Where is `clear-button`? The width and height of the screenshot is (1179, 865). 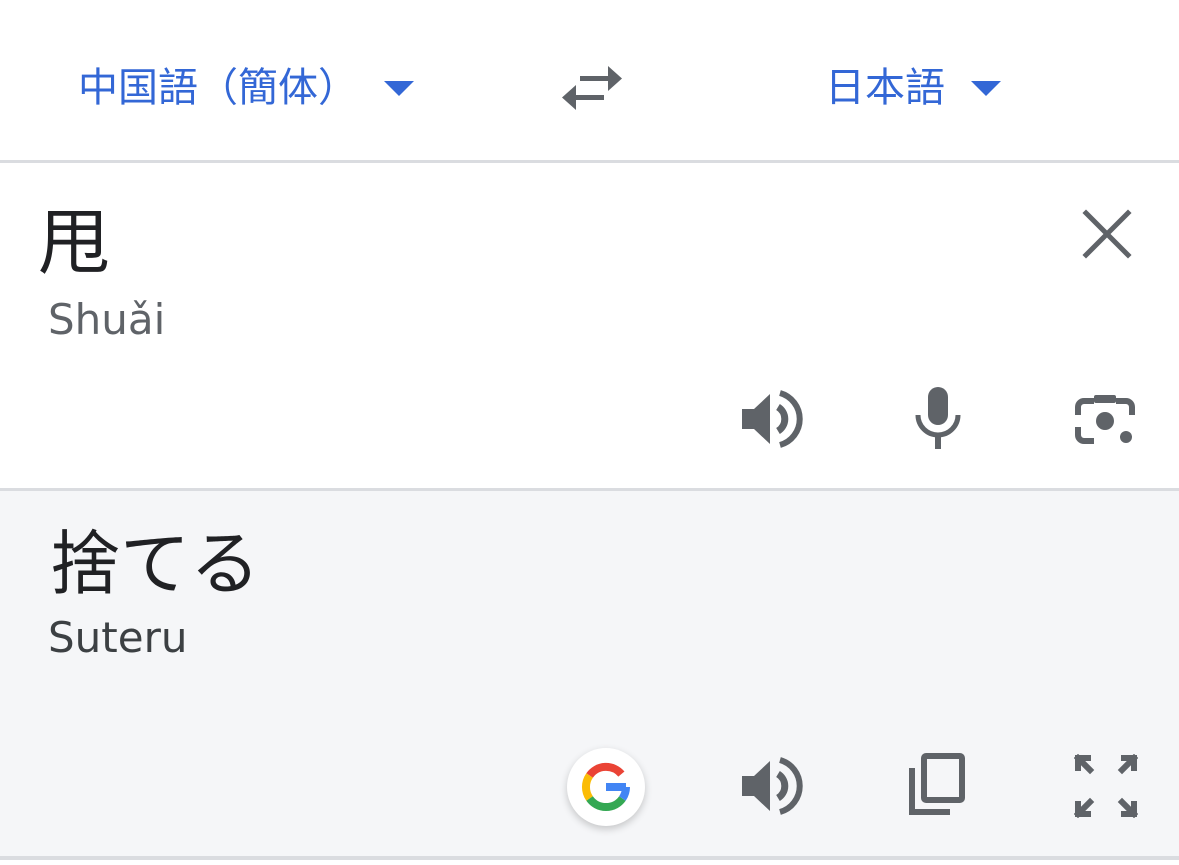
clear-button is located at coordinates (1107, 234).